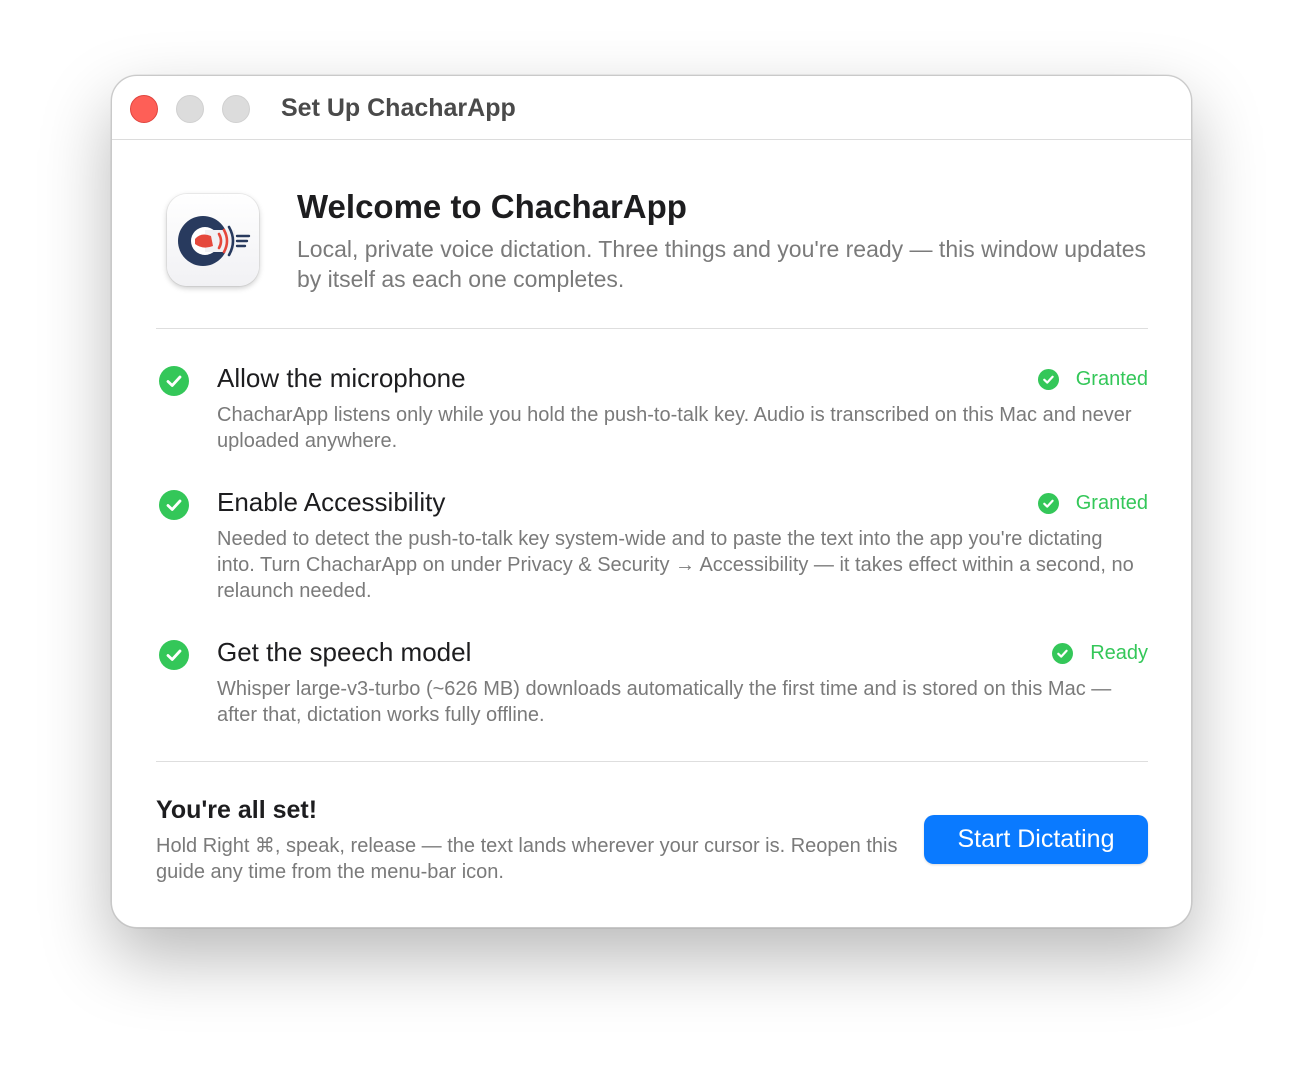 Image resolution: width=1304 pixels, height=1076 pixels. Describe the element at coordinates (190, 109) in the screenshot. I see `minimize-button` at that location.